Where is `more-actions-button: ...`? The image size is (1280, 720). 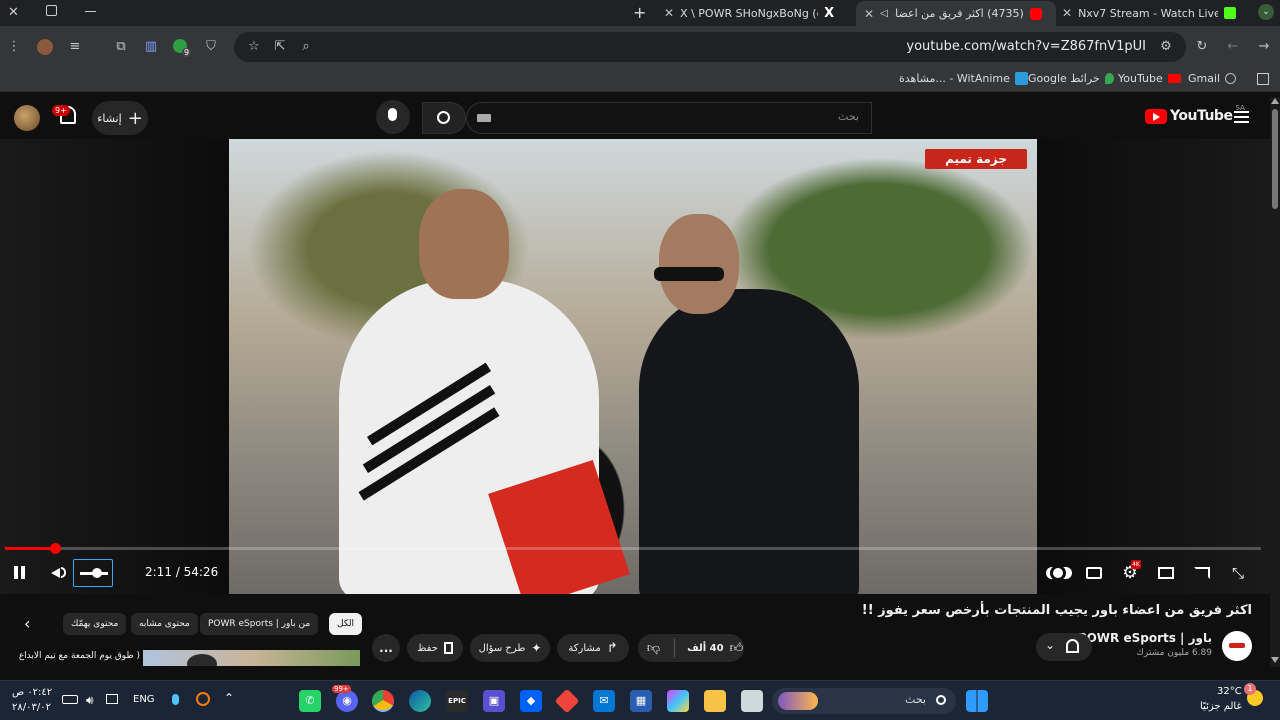
more-actions-button: ... is located at coordinates (386, 648).